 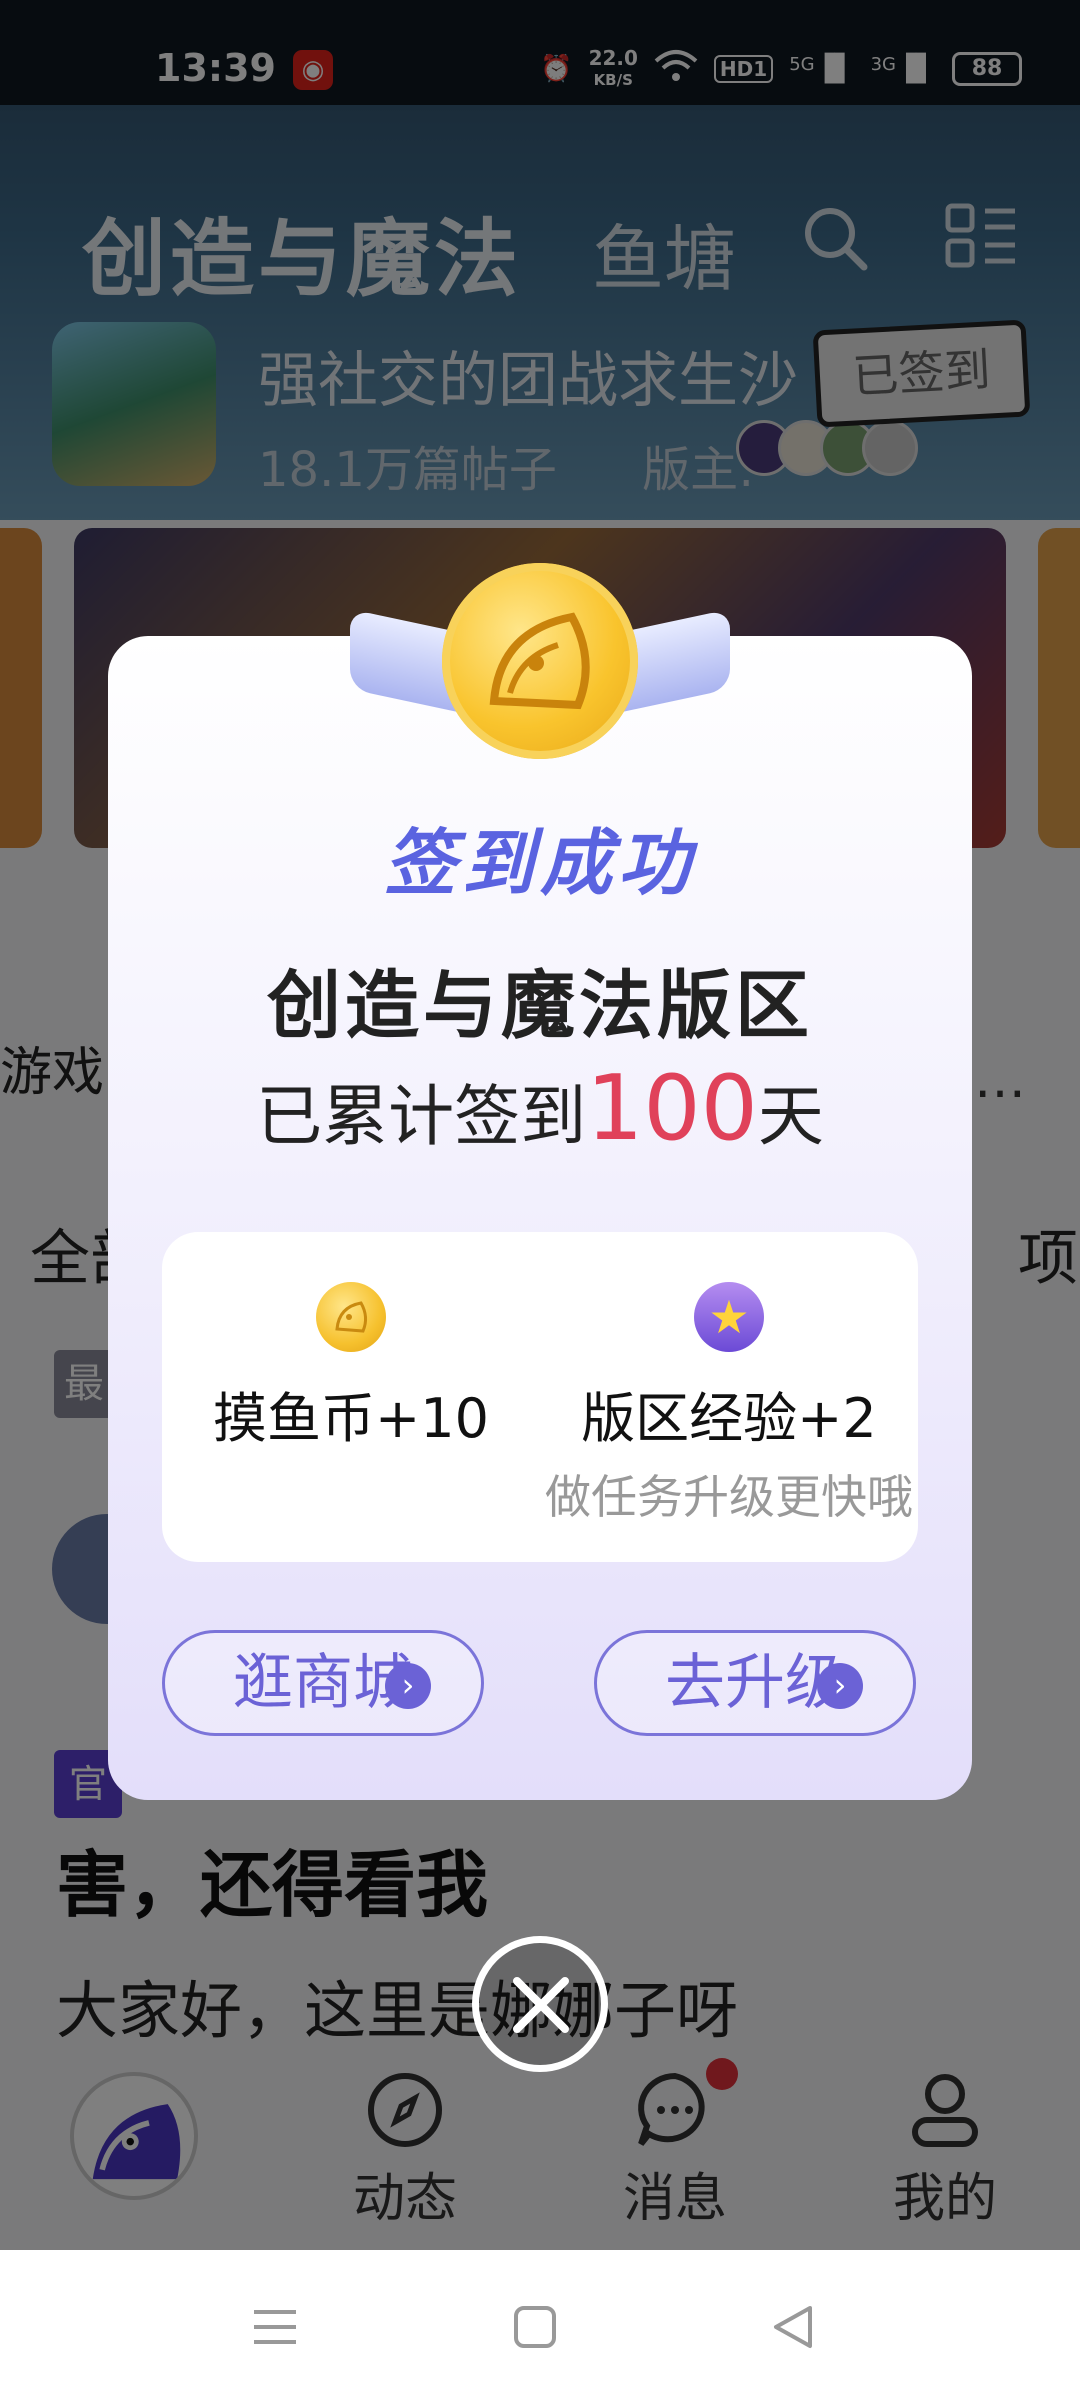 I want to click on star-badge-icon: ★, so click(x=729, y=1317).